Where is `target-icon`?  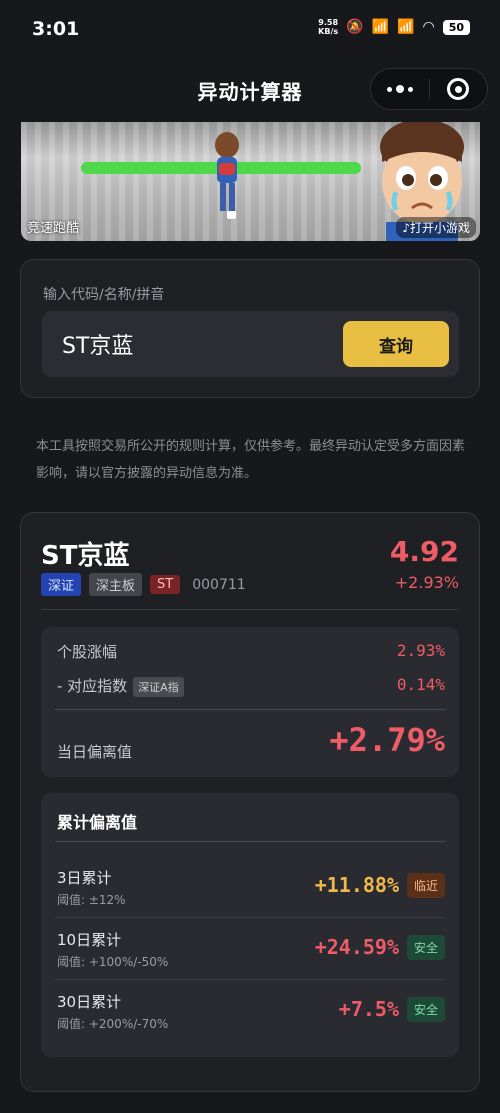
target-icon is located at coordinates (458, 89).